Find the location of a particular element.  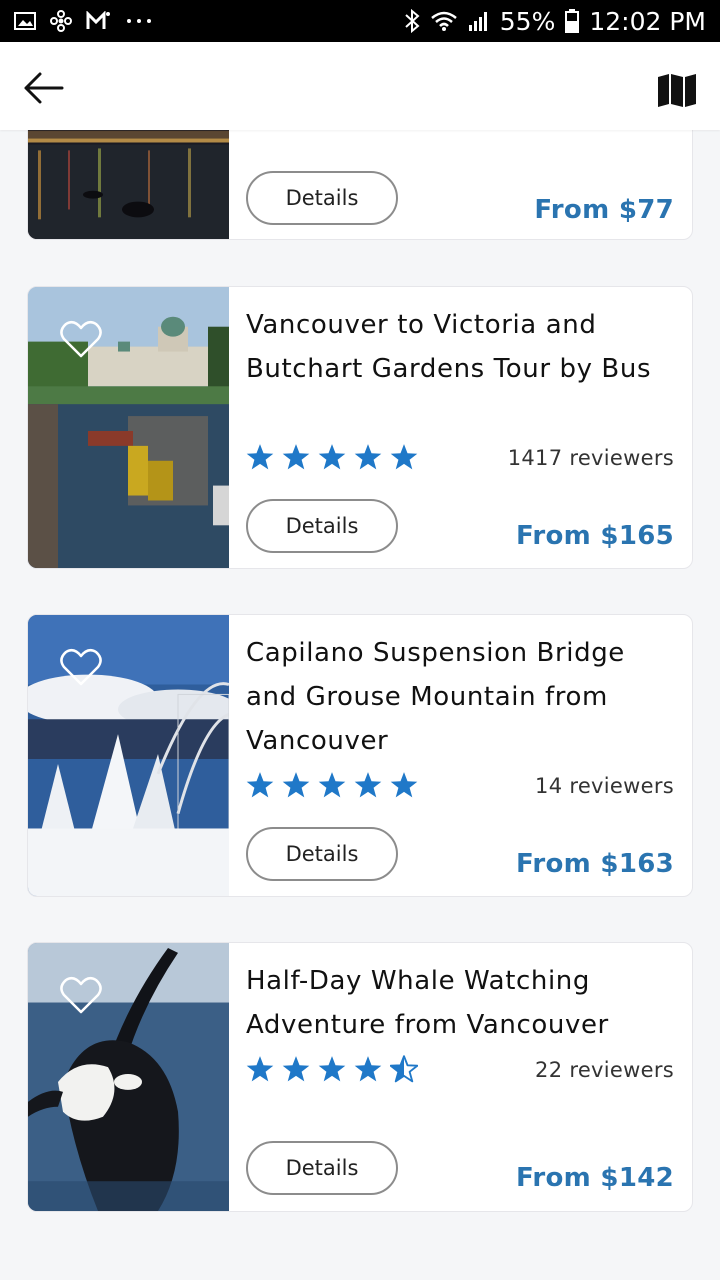

reviewer-count: 14 reviewers is located at coordinates (604, 786).